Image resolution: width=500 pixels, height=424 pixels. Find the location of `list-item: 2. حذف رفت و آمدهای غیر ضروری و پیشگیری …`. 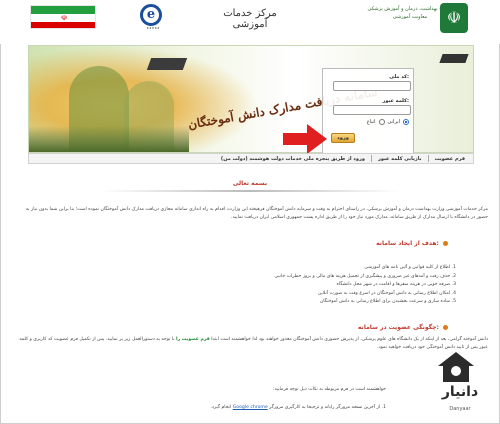

list-item: 2. حذف رفت و آمدهای غیر ضروری و پیشگیری … is located at coordinates (365, 276).